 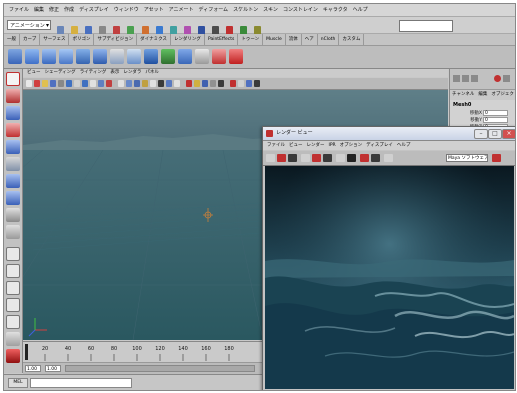 What do you see at coordinates (205, 83) in the screenshot?
I see `motion-blur-icon` at bounding box center [205, 83].